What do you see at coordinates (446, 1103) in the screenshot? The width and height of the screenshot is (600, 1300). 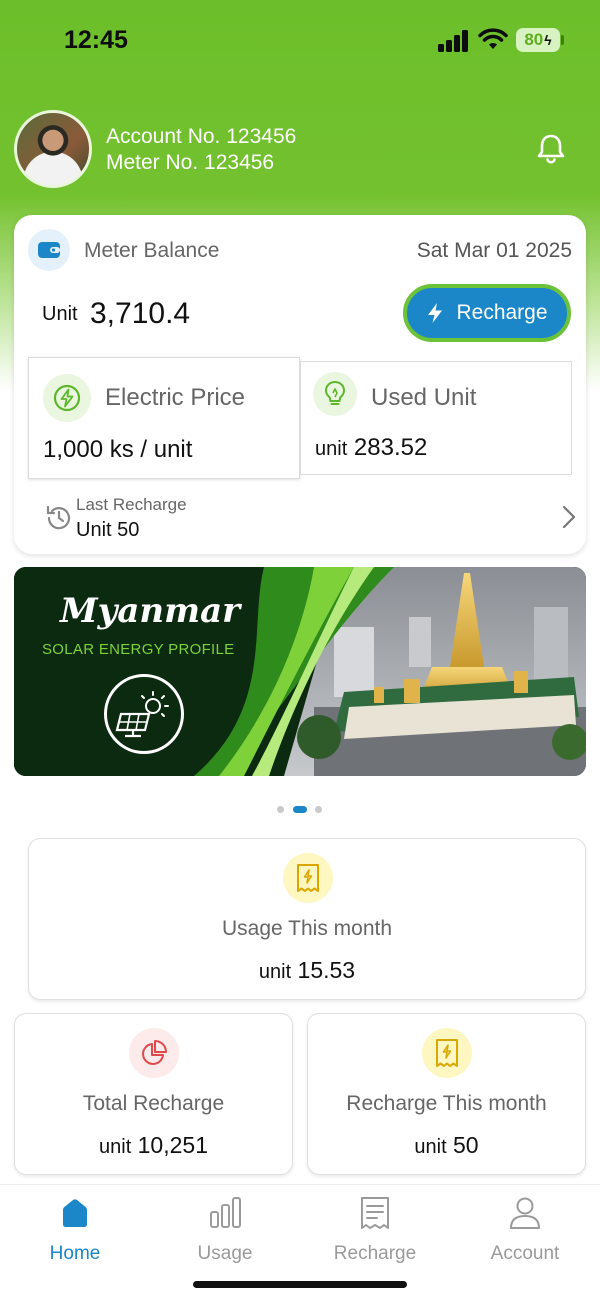 I see `recharge-this-month-title: Recharge This month` at bounding box center [446, 1103].